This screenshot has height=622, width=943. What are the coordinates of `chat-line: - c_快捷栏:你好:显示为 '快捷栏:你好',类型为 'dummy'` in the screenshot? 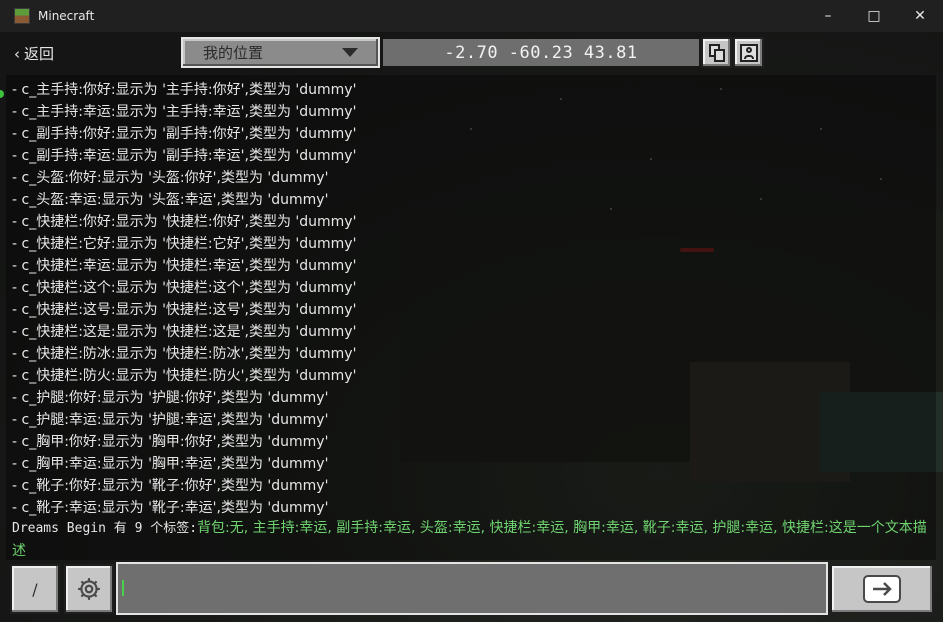 It's located at (184, 222).